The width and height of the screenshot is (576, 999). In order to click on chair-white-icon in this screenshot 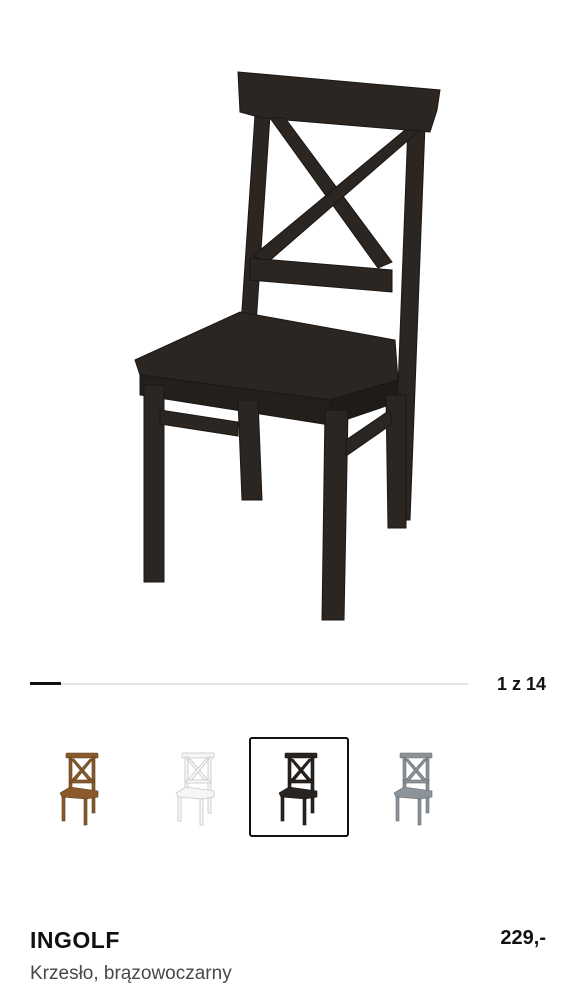, I will do `click(195, 789)`.